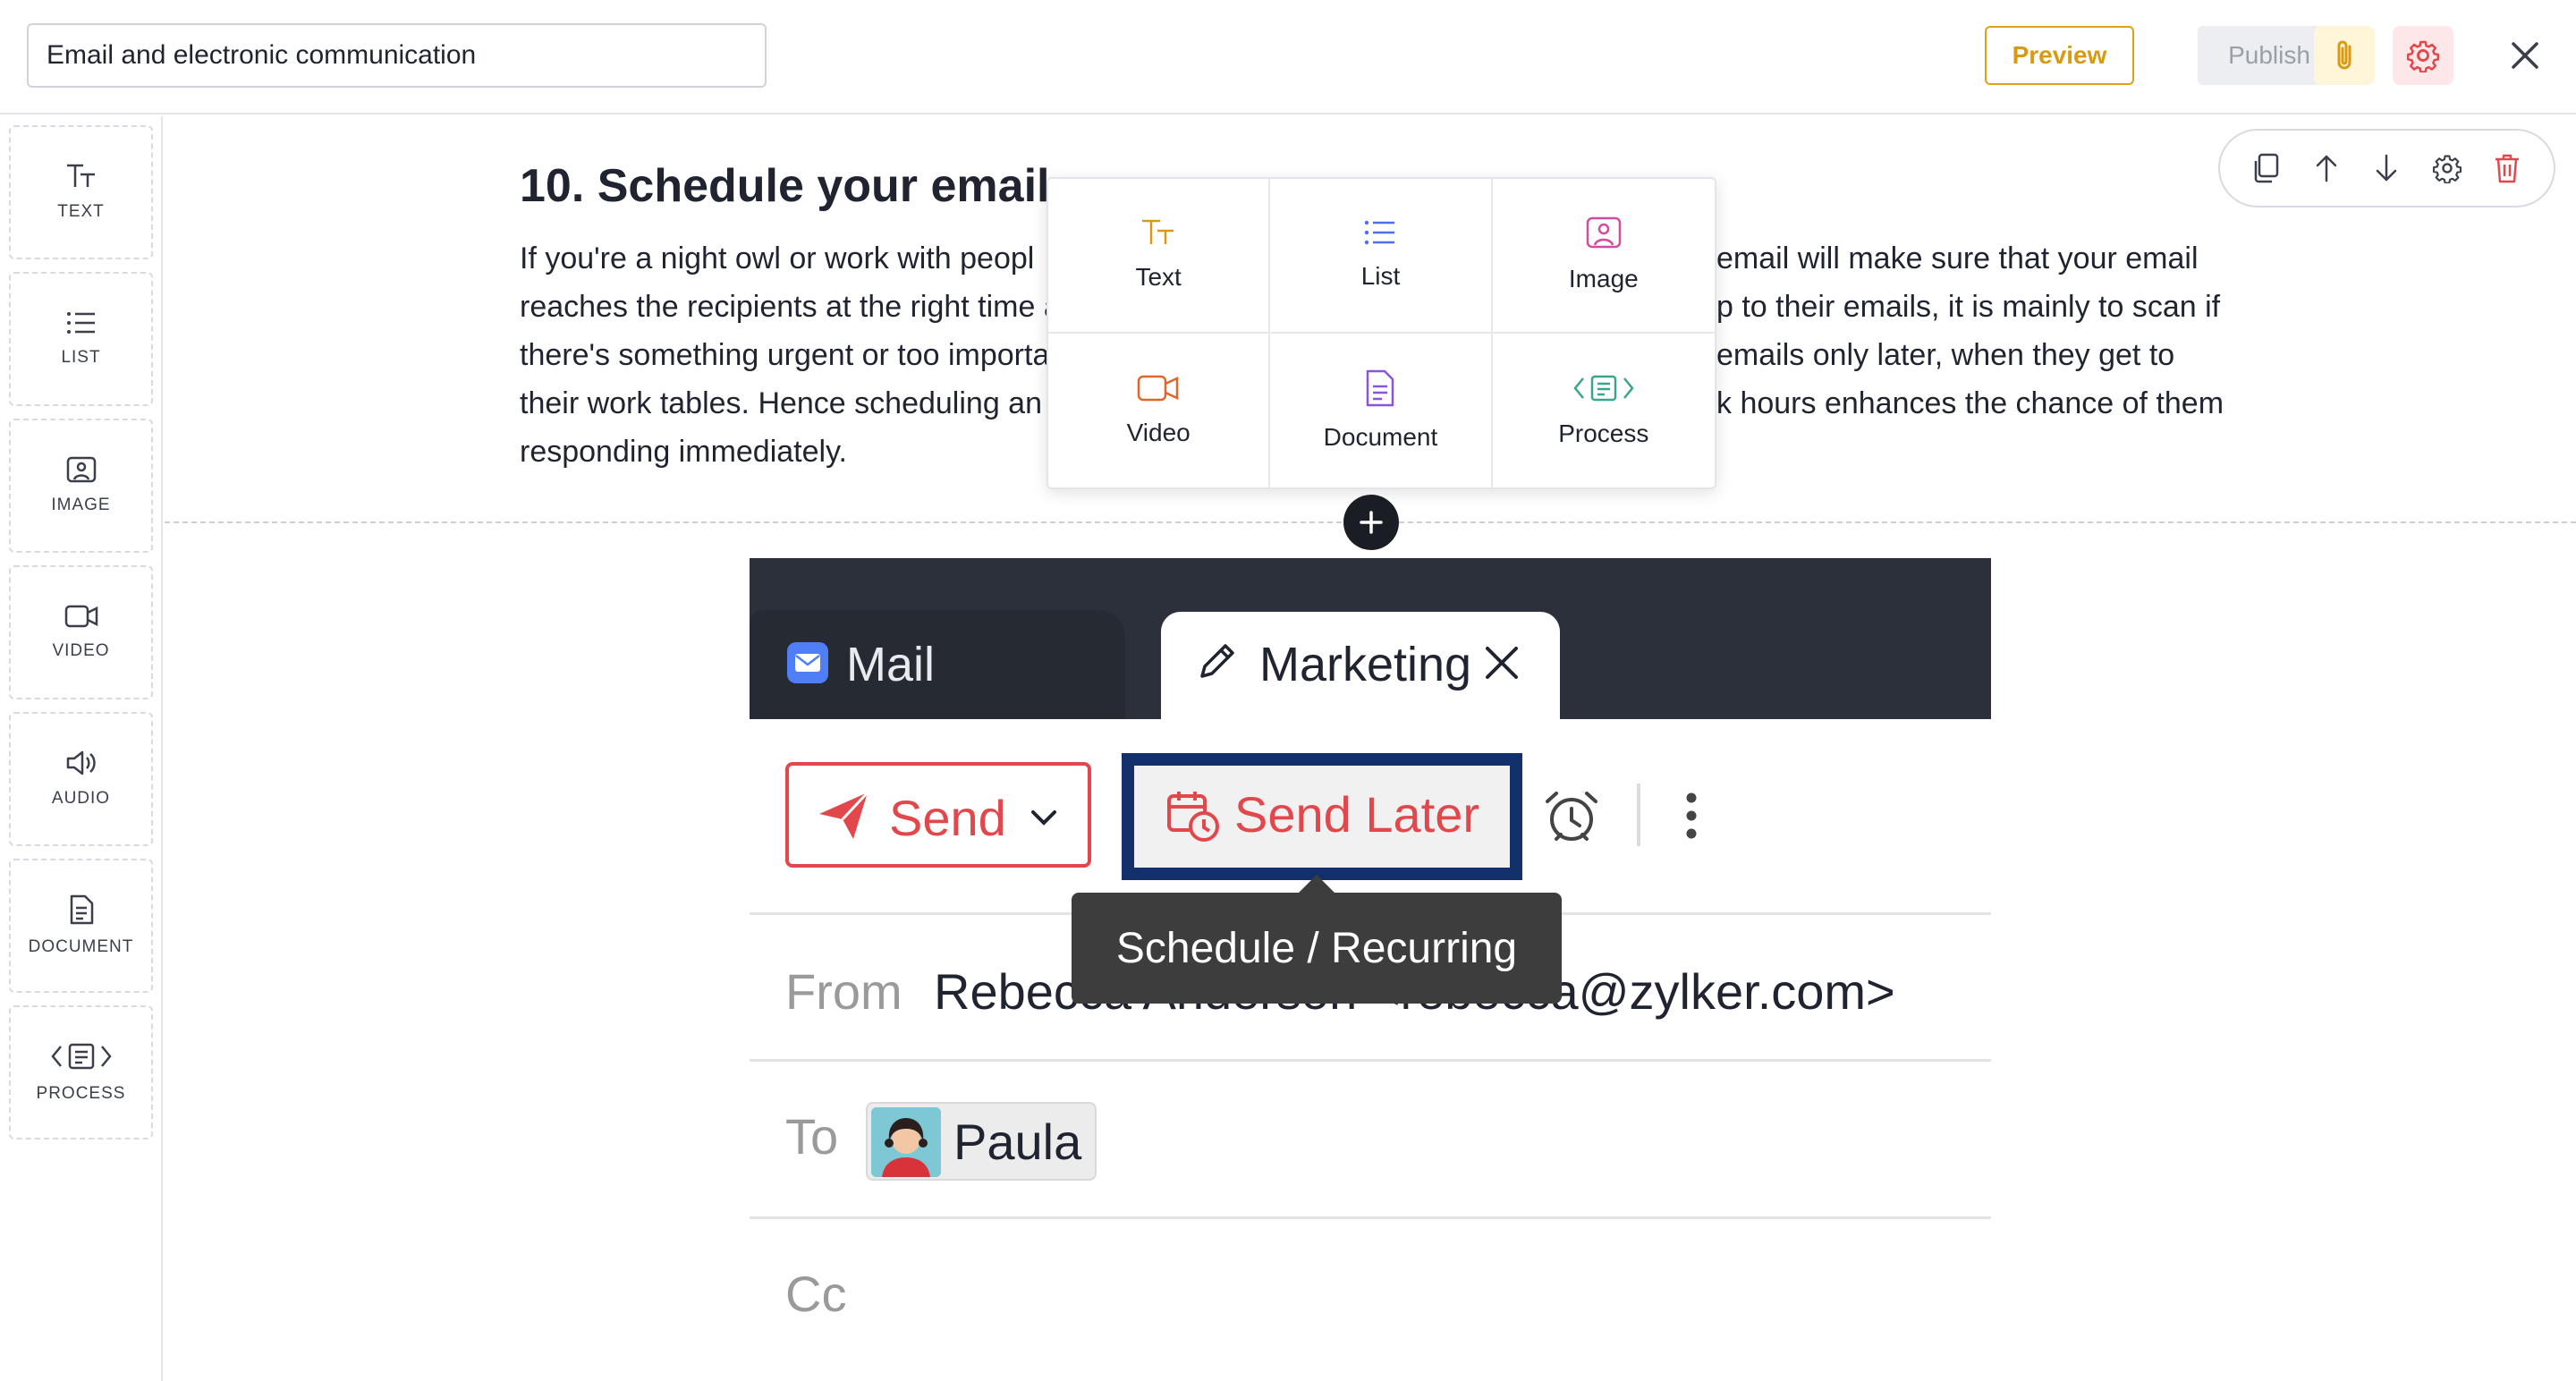  I want to click on cc-label: Cc, so click(816, 1294).